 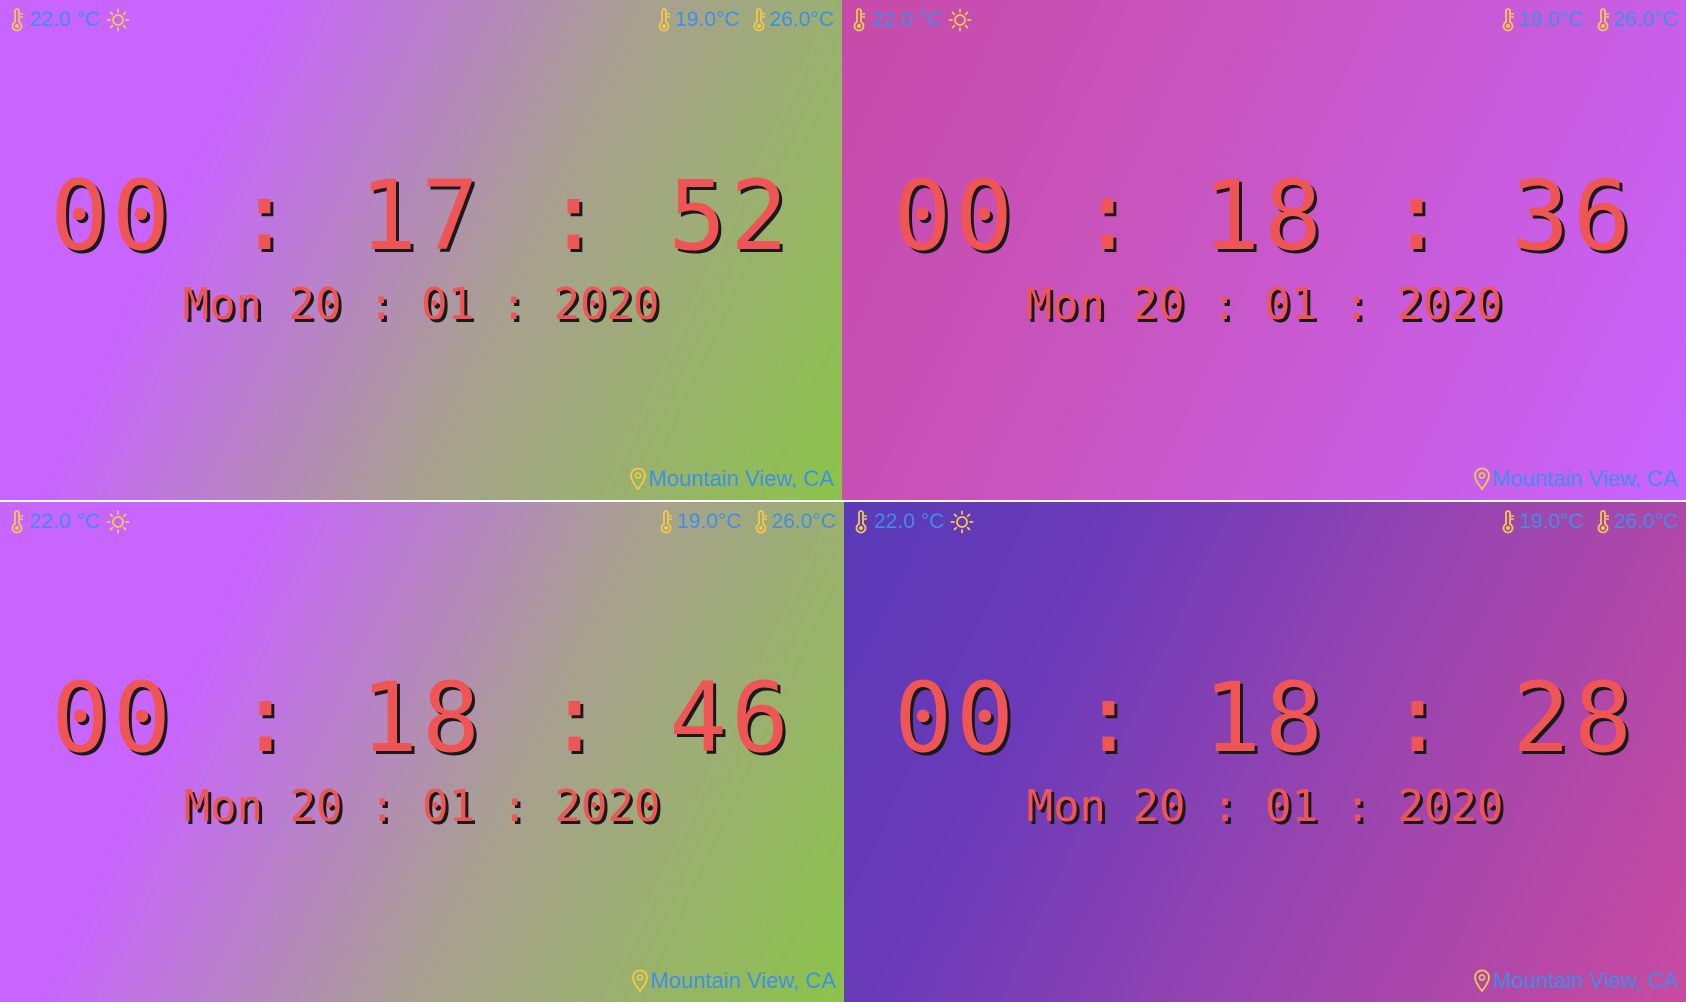 I want to click on clock-time: 00 : 18 : 36, so click(x=1264, y=216).